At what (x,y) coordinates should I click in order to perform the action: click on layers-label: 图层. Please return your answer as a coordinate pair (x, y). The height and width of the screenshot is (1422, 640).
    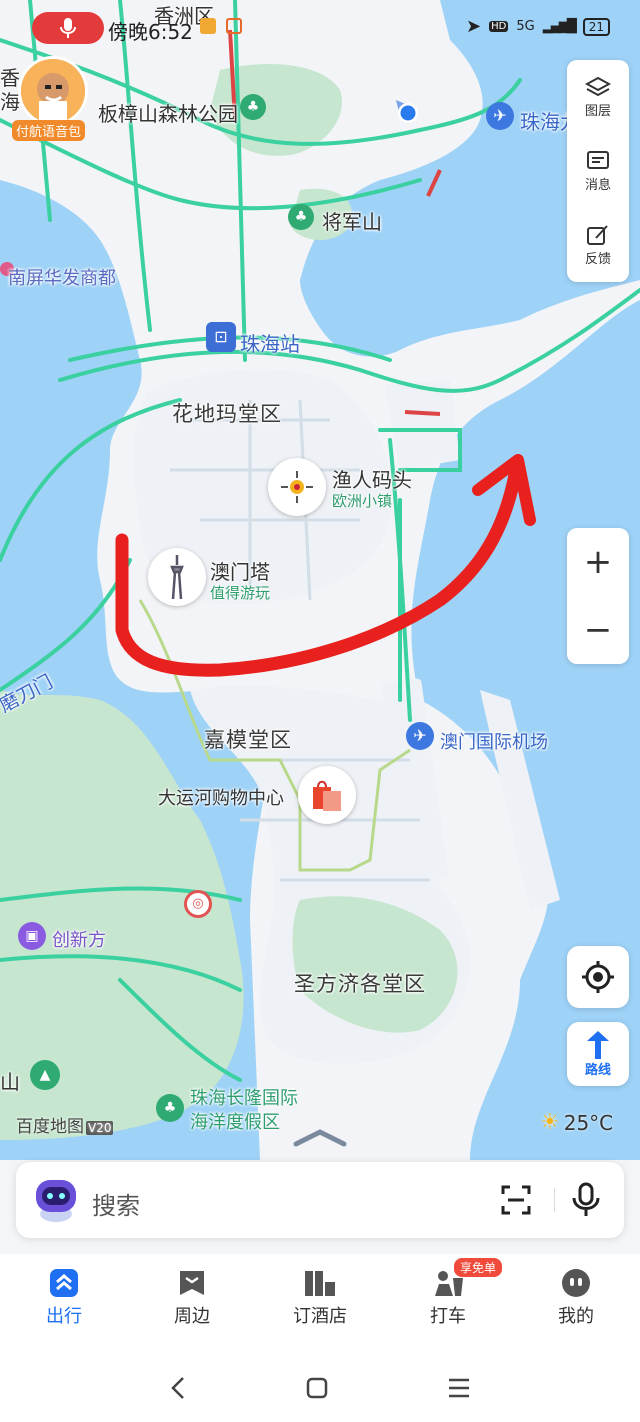
    Looking at the image, I should click on (597, 111).